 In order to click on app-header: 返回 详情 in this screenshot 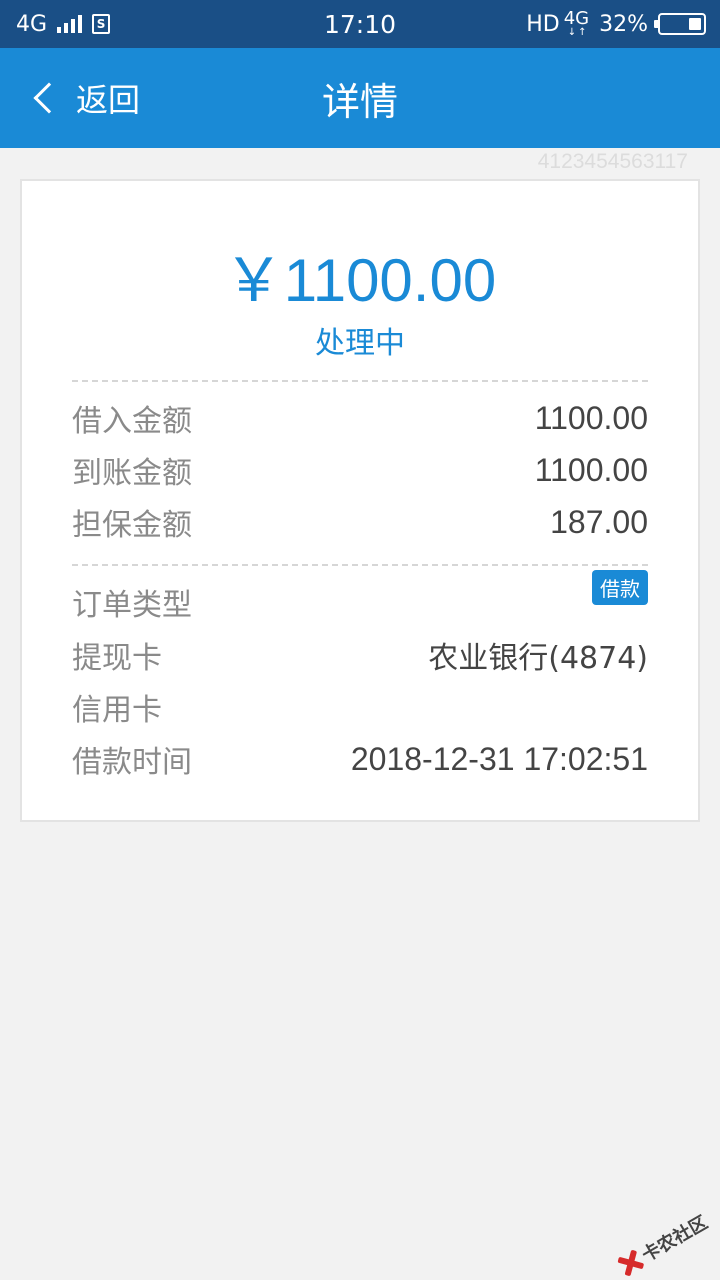, I will do `click(360, 98)`.